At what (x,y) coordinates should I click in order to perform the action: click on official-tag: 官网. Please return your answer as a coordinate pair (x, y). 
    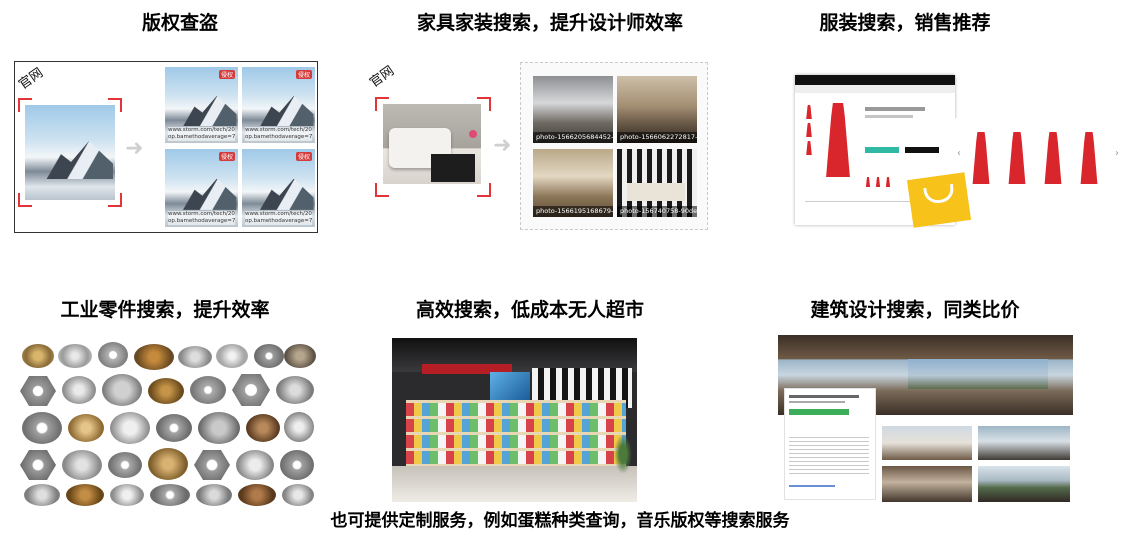
    Looking at the image, I should click on (382, 77).